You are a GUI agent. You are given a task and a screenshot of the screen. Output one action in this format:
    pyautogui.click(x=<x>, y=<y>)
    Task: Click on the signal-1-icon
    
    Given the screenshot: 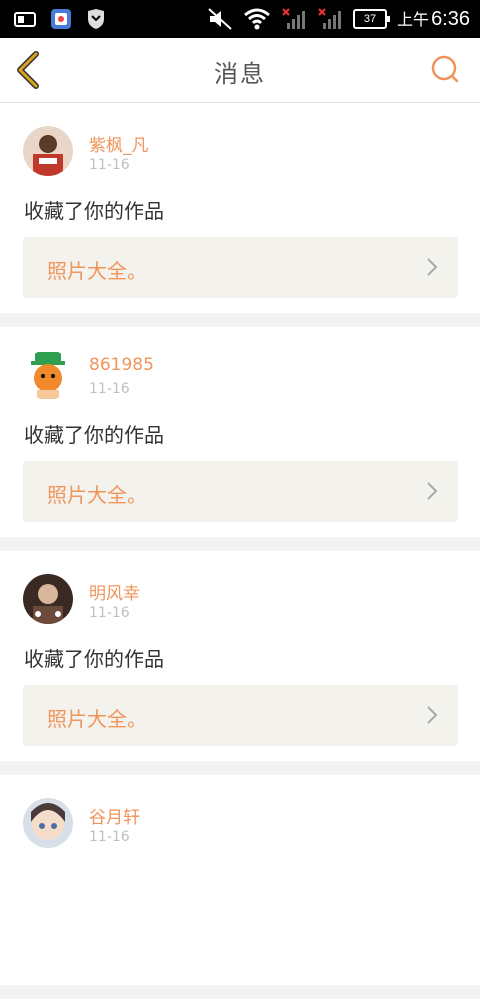 What is the action you would take?
    pyautogui.click(x=294, y=18)
    